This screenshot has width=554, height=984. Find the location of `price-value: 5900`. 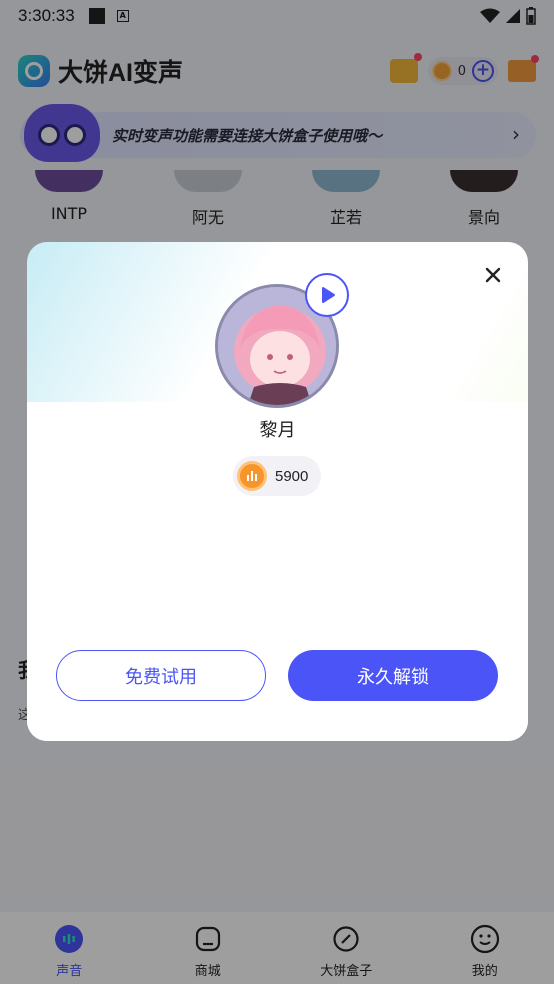

price-value: 5900 is located at coordinates (292, 476).